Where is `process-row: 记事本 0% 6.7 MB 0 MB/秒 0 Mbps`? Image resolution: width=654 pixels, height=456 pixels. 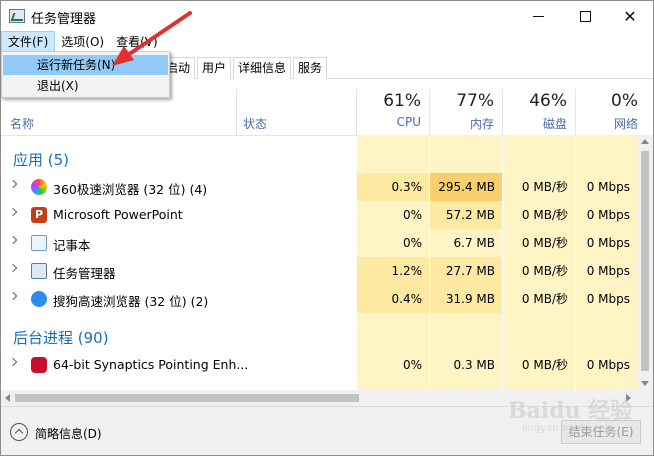
process-row: 记事本 0% 6.7 MB 0 MB/秒 0 Mbps is located at coordinates (319, 243).